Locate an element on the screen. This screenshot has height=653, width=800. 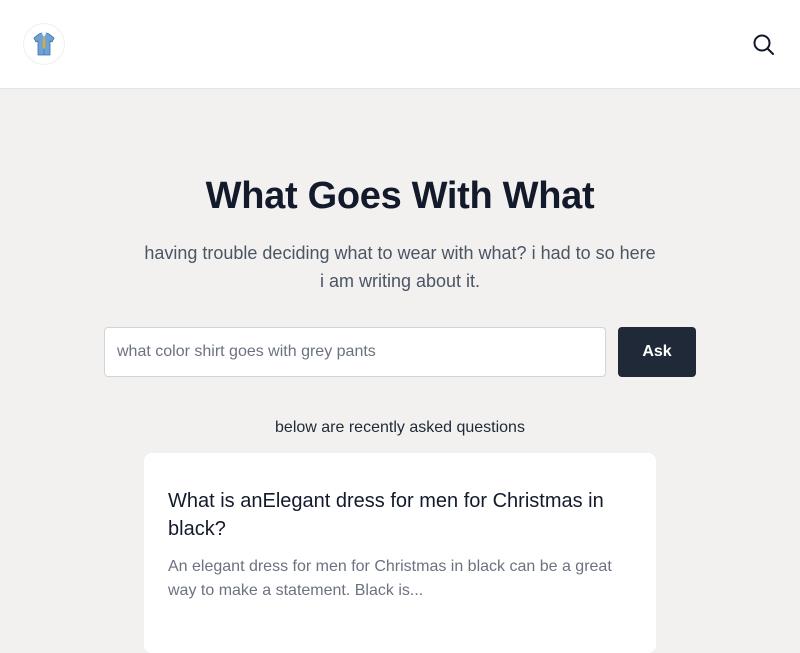
site-header is located at coordinates (400, 44).